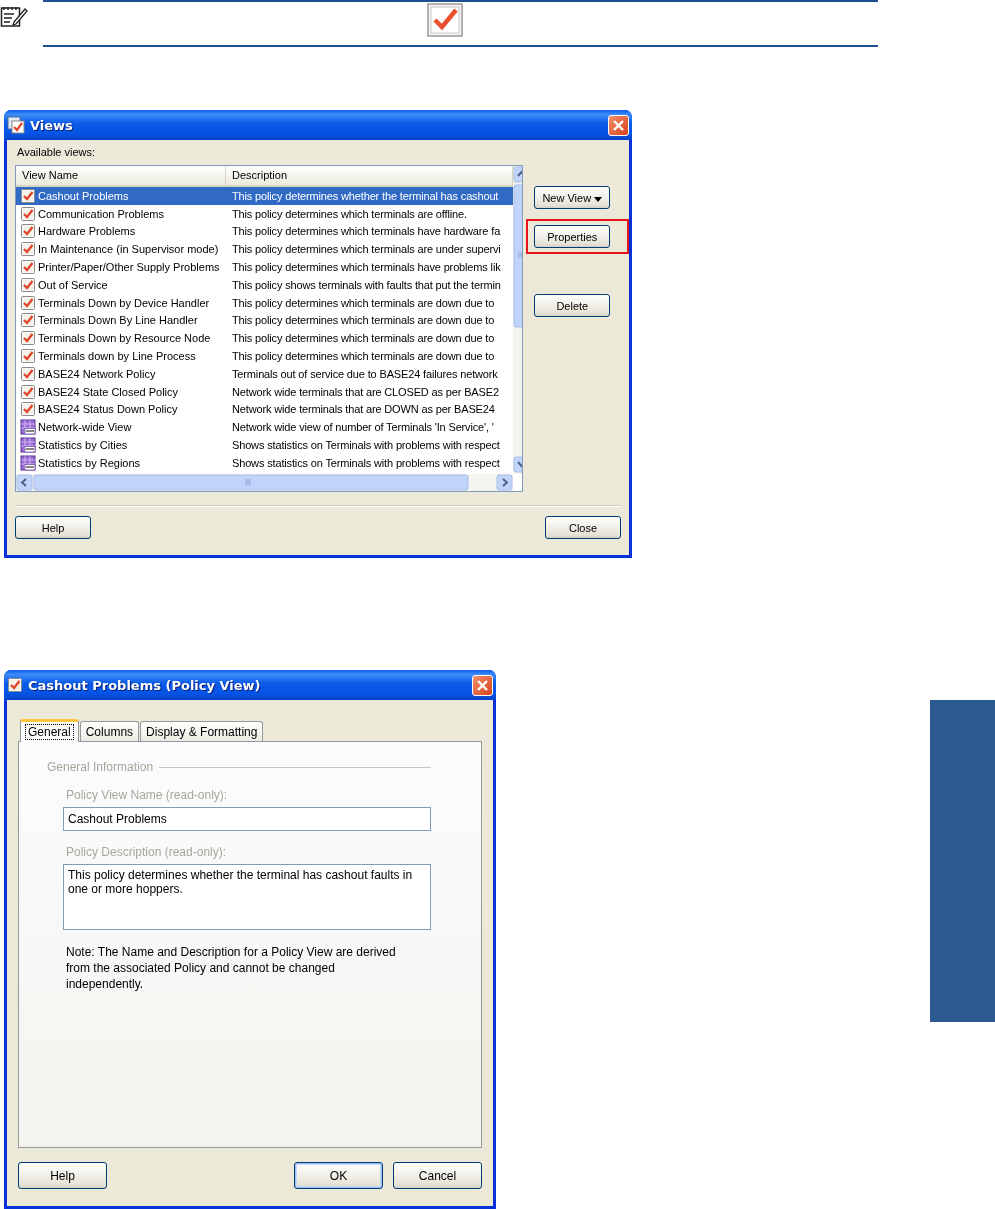  Describe the element at coordinates (231, 968) in the screenshot. I see `note-text: Note: The Name and Description for a Policy View are derived from the associated Policy and cannot be changed independently.` at that location.